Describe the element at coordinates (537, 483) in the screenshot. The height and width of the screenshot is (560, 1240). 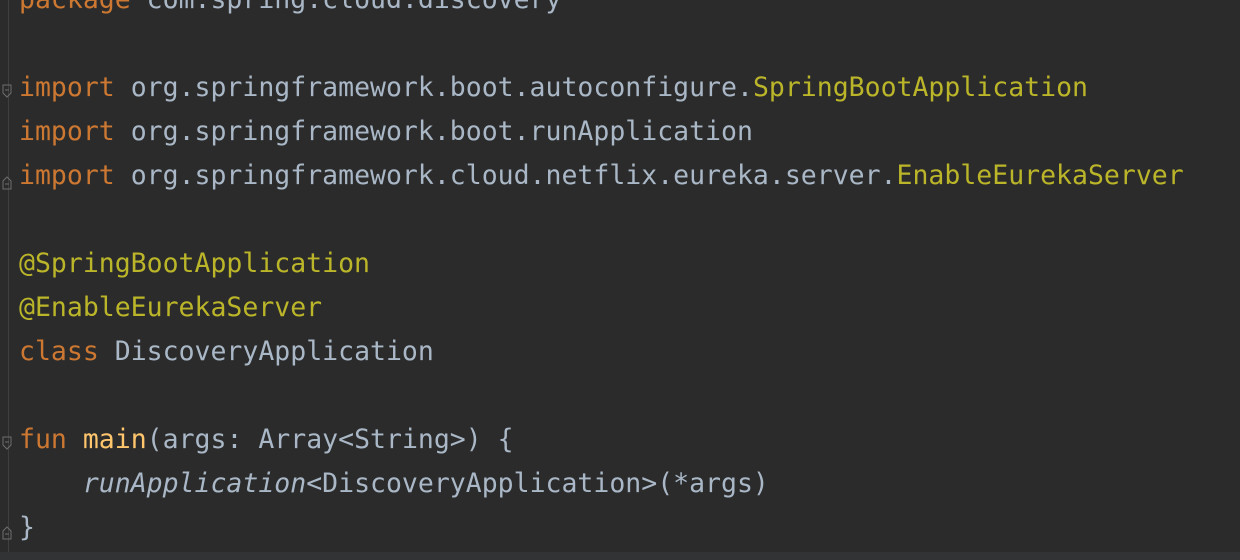
I see `call-arguments: <DiscoveryApplication>(*args)` at that location.